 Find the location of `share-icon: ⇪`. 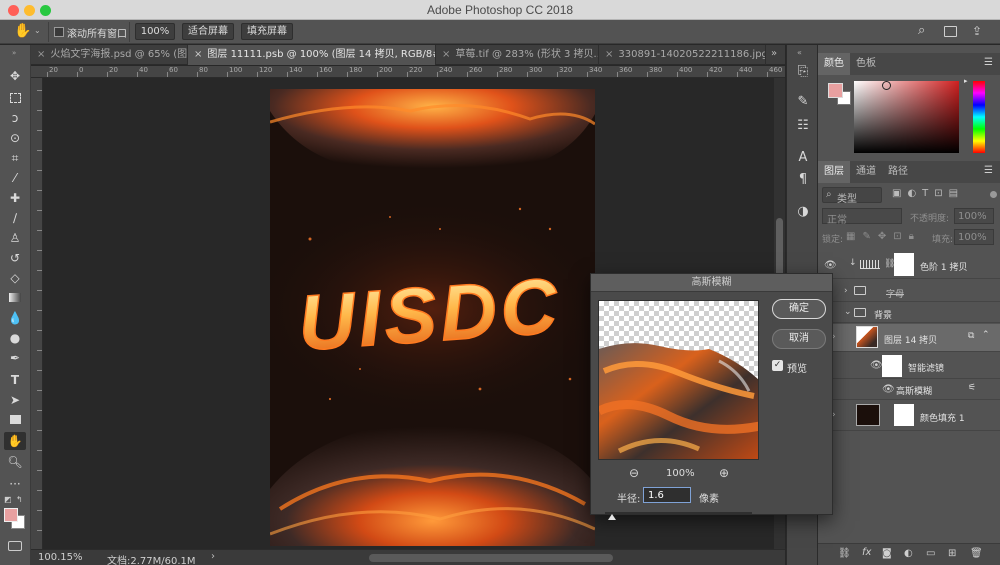

share-icon: ⇪ is located at coordinates (977, 31).